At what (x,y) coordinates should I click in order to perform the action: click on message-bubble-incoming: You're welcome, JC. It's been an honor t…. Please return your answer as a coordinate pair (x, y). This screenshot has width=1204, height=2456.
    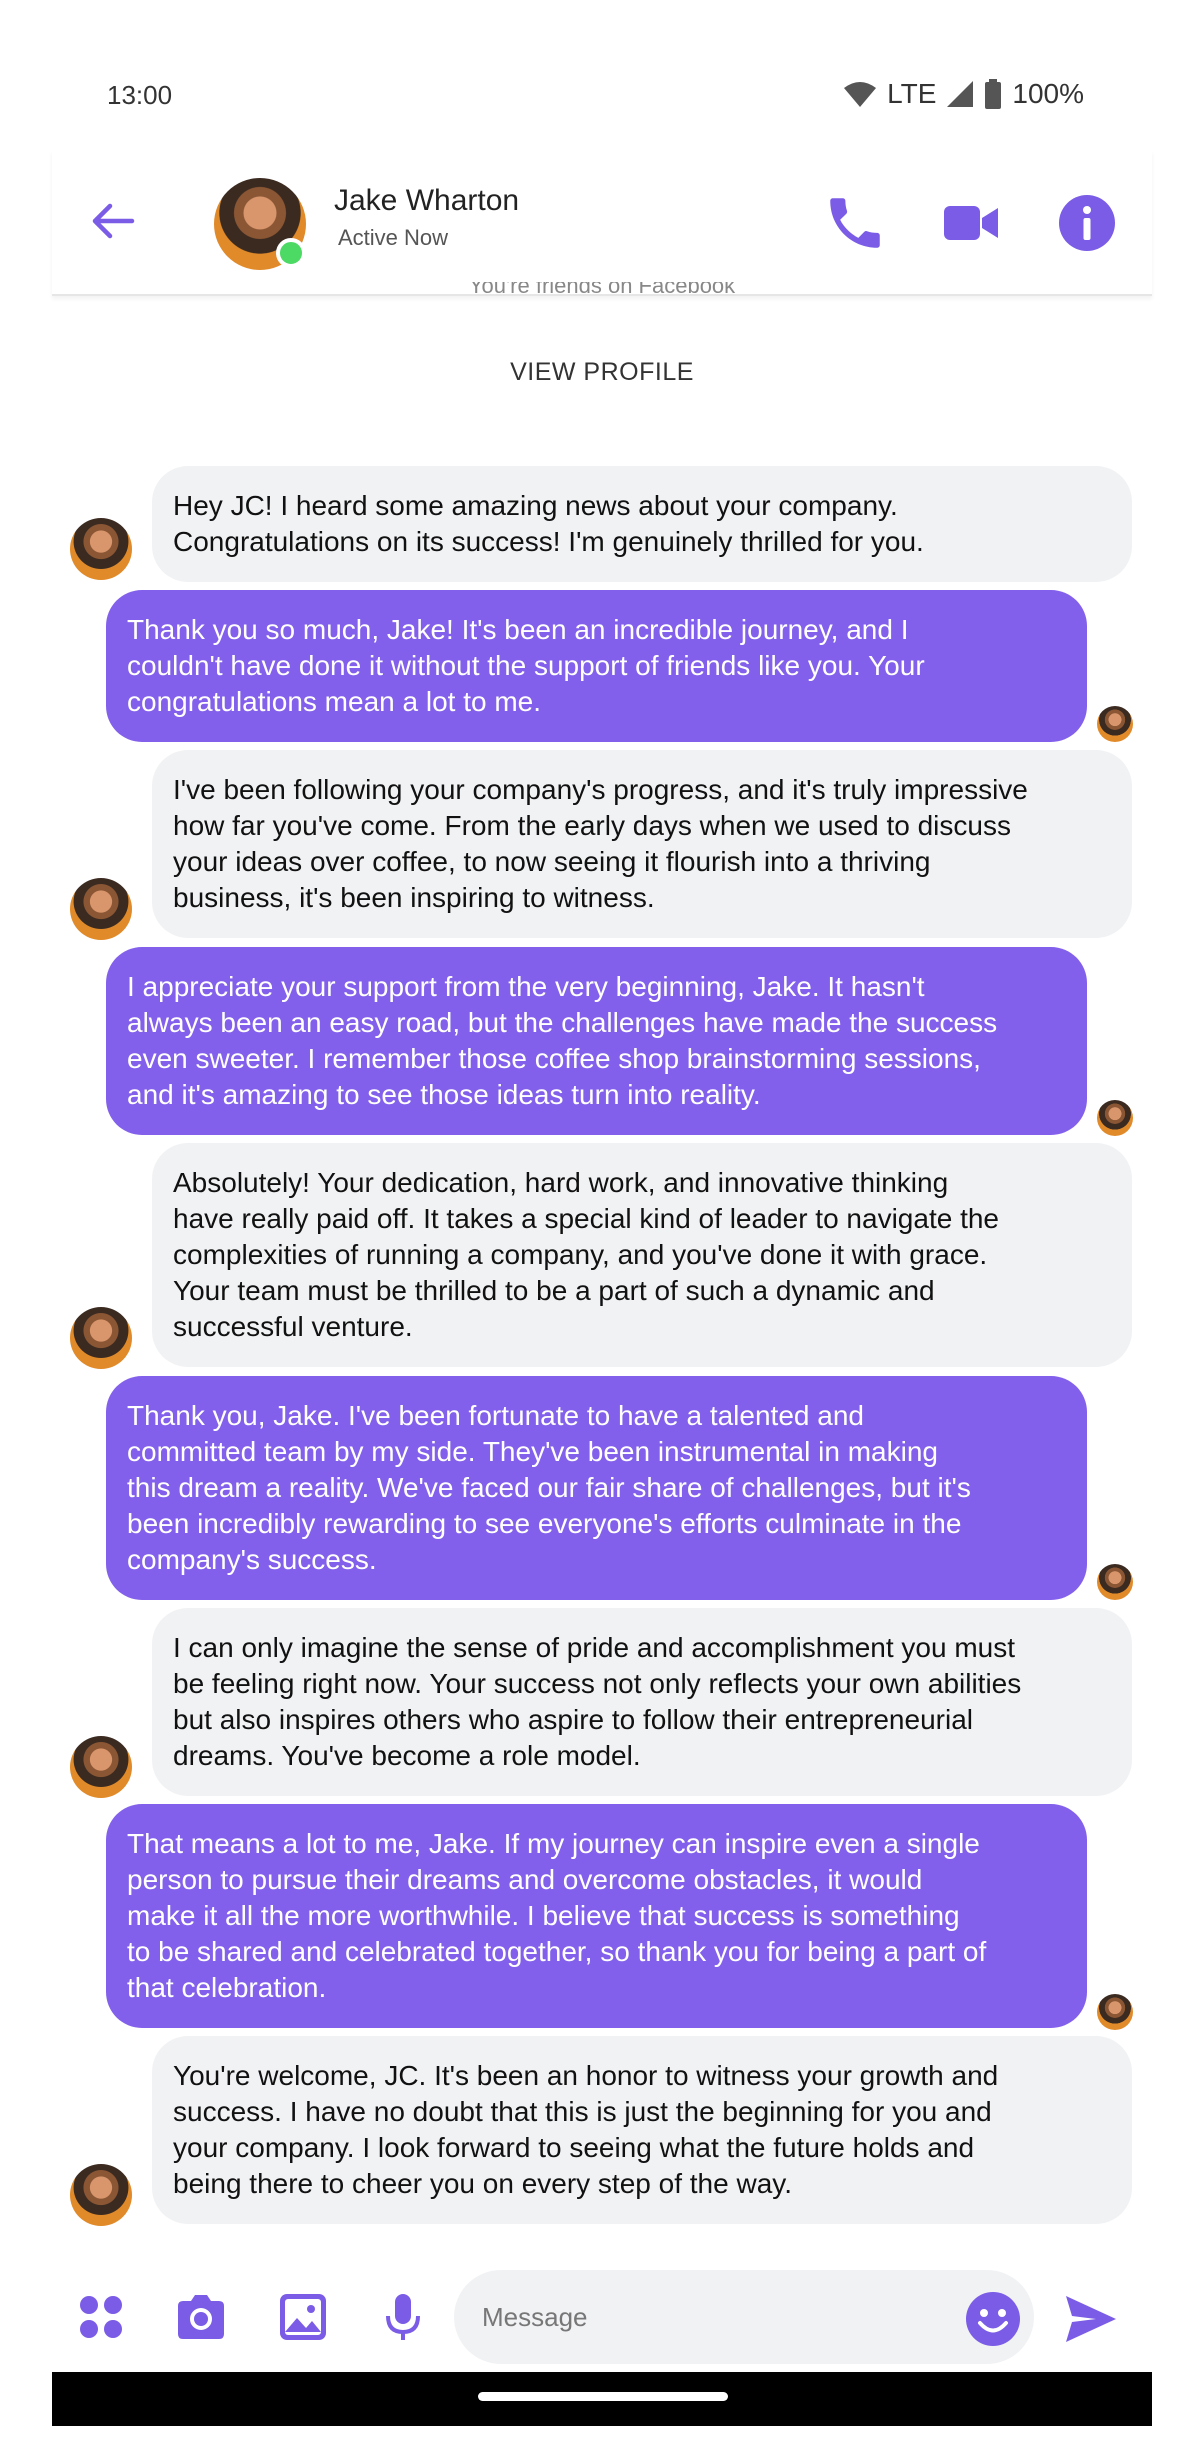
    Looking at the image, I should click on (642, 2130).